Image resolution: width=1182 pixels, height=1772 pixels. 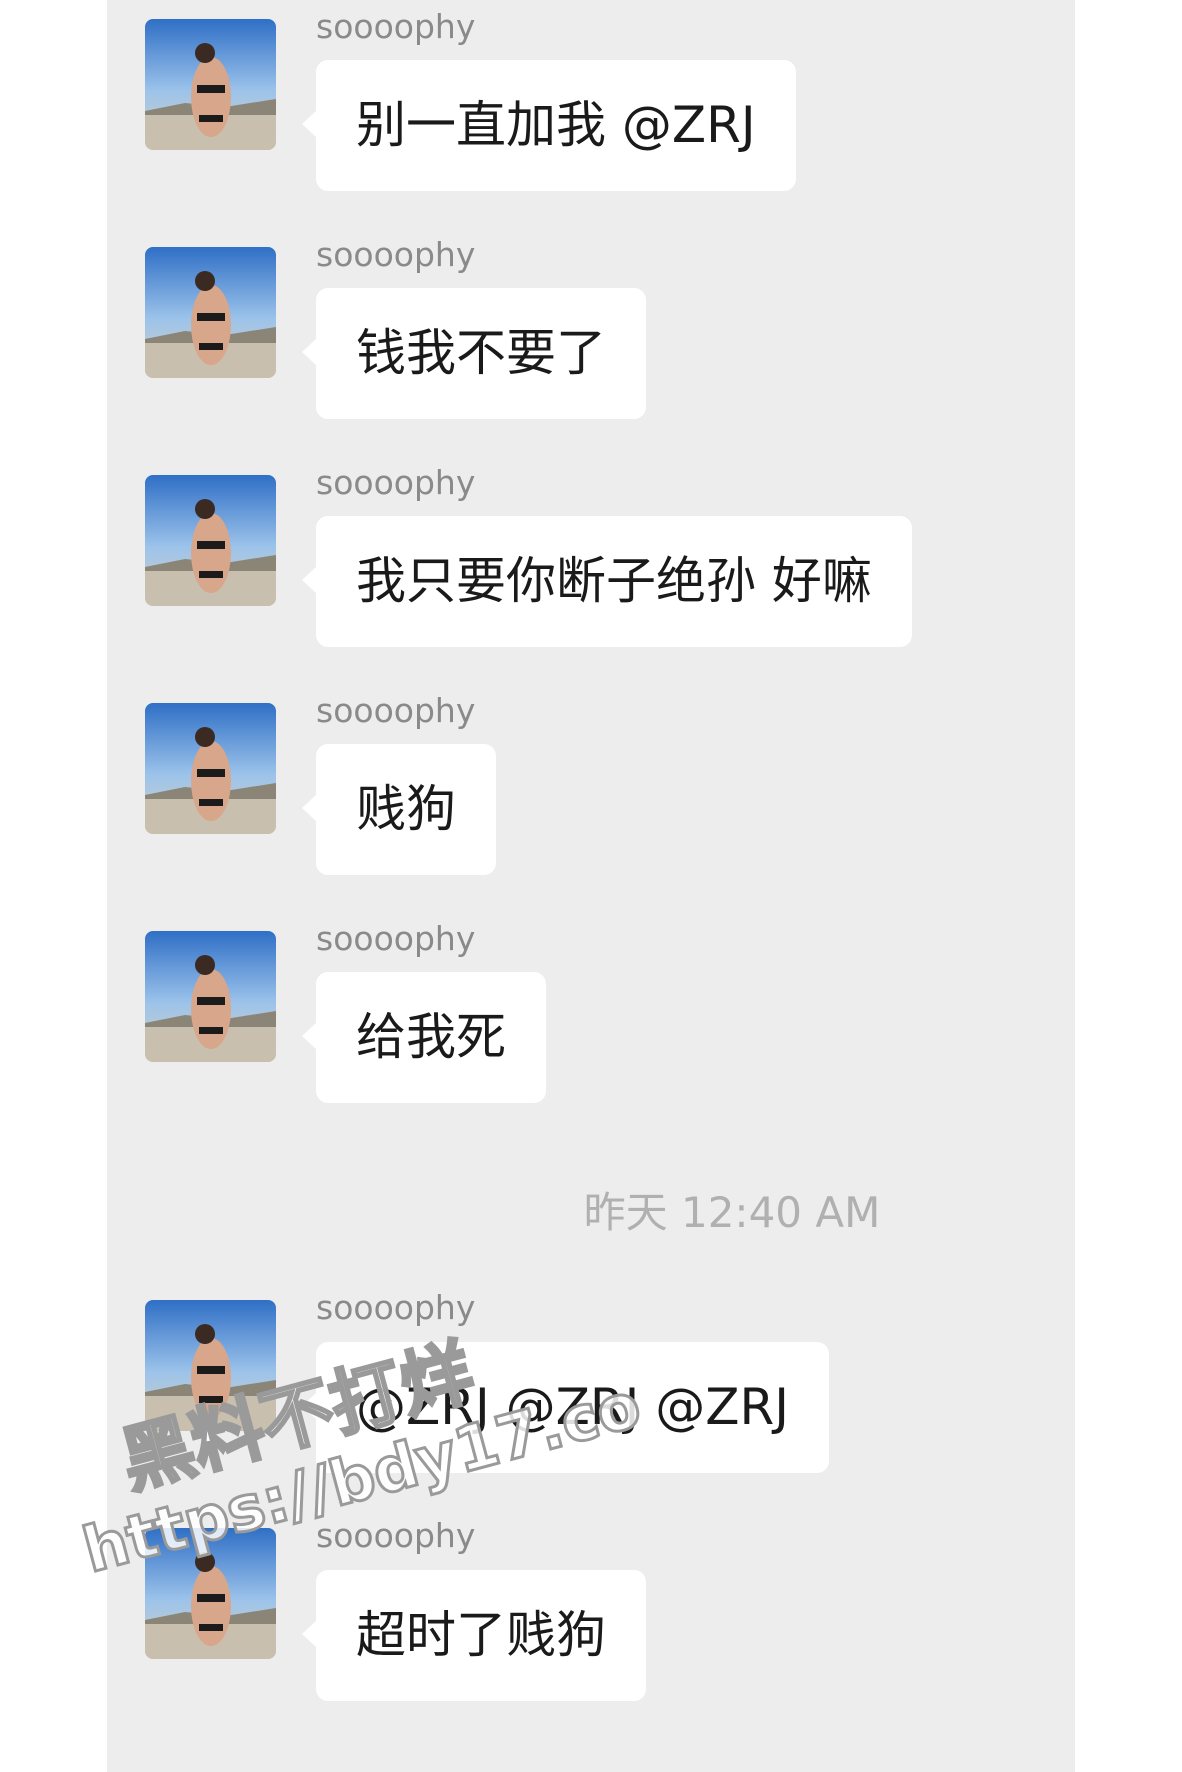 I want to click on message-bubble: 贱狗, so click(x=399, y=809).